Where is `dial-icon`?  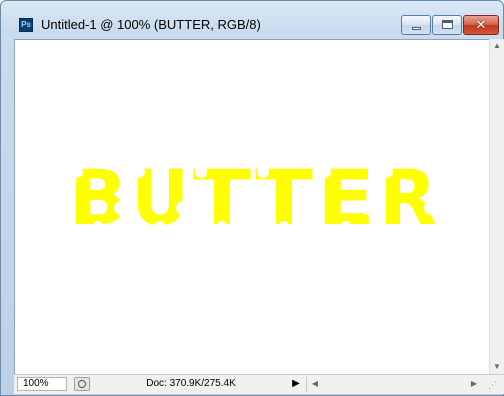 dial-icon is located at coordinates (82, 384).